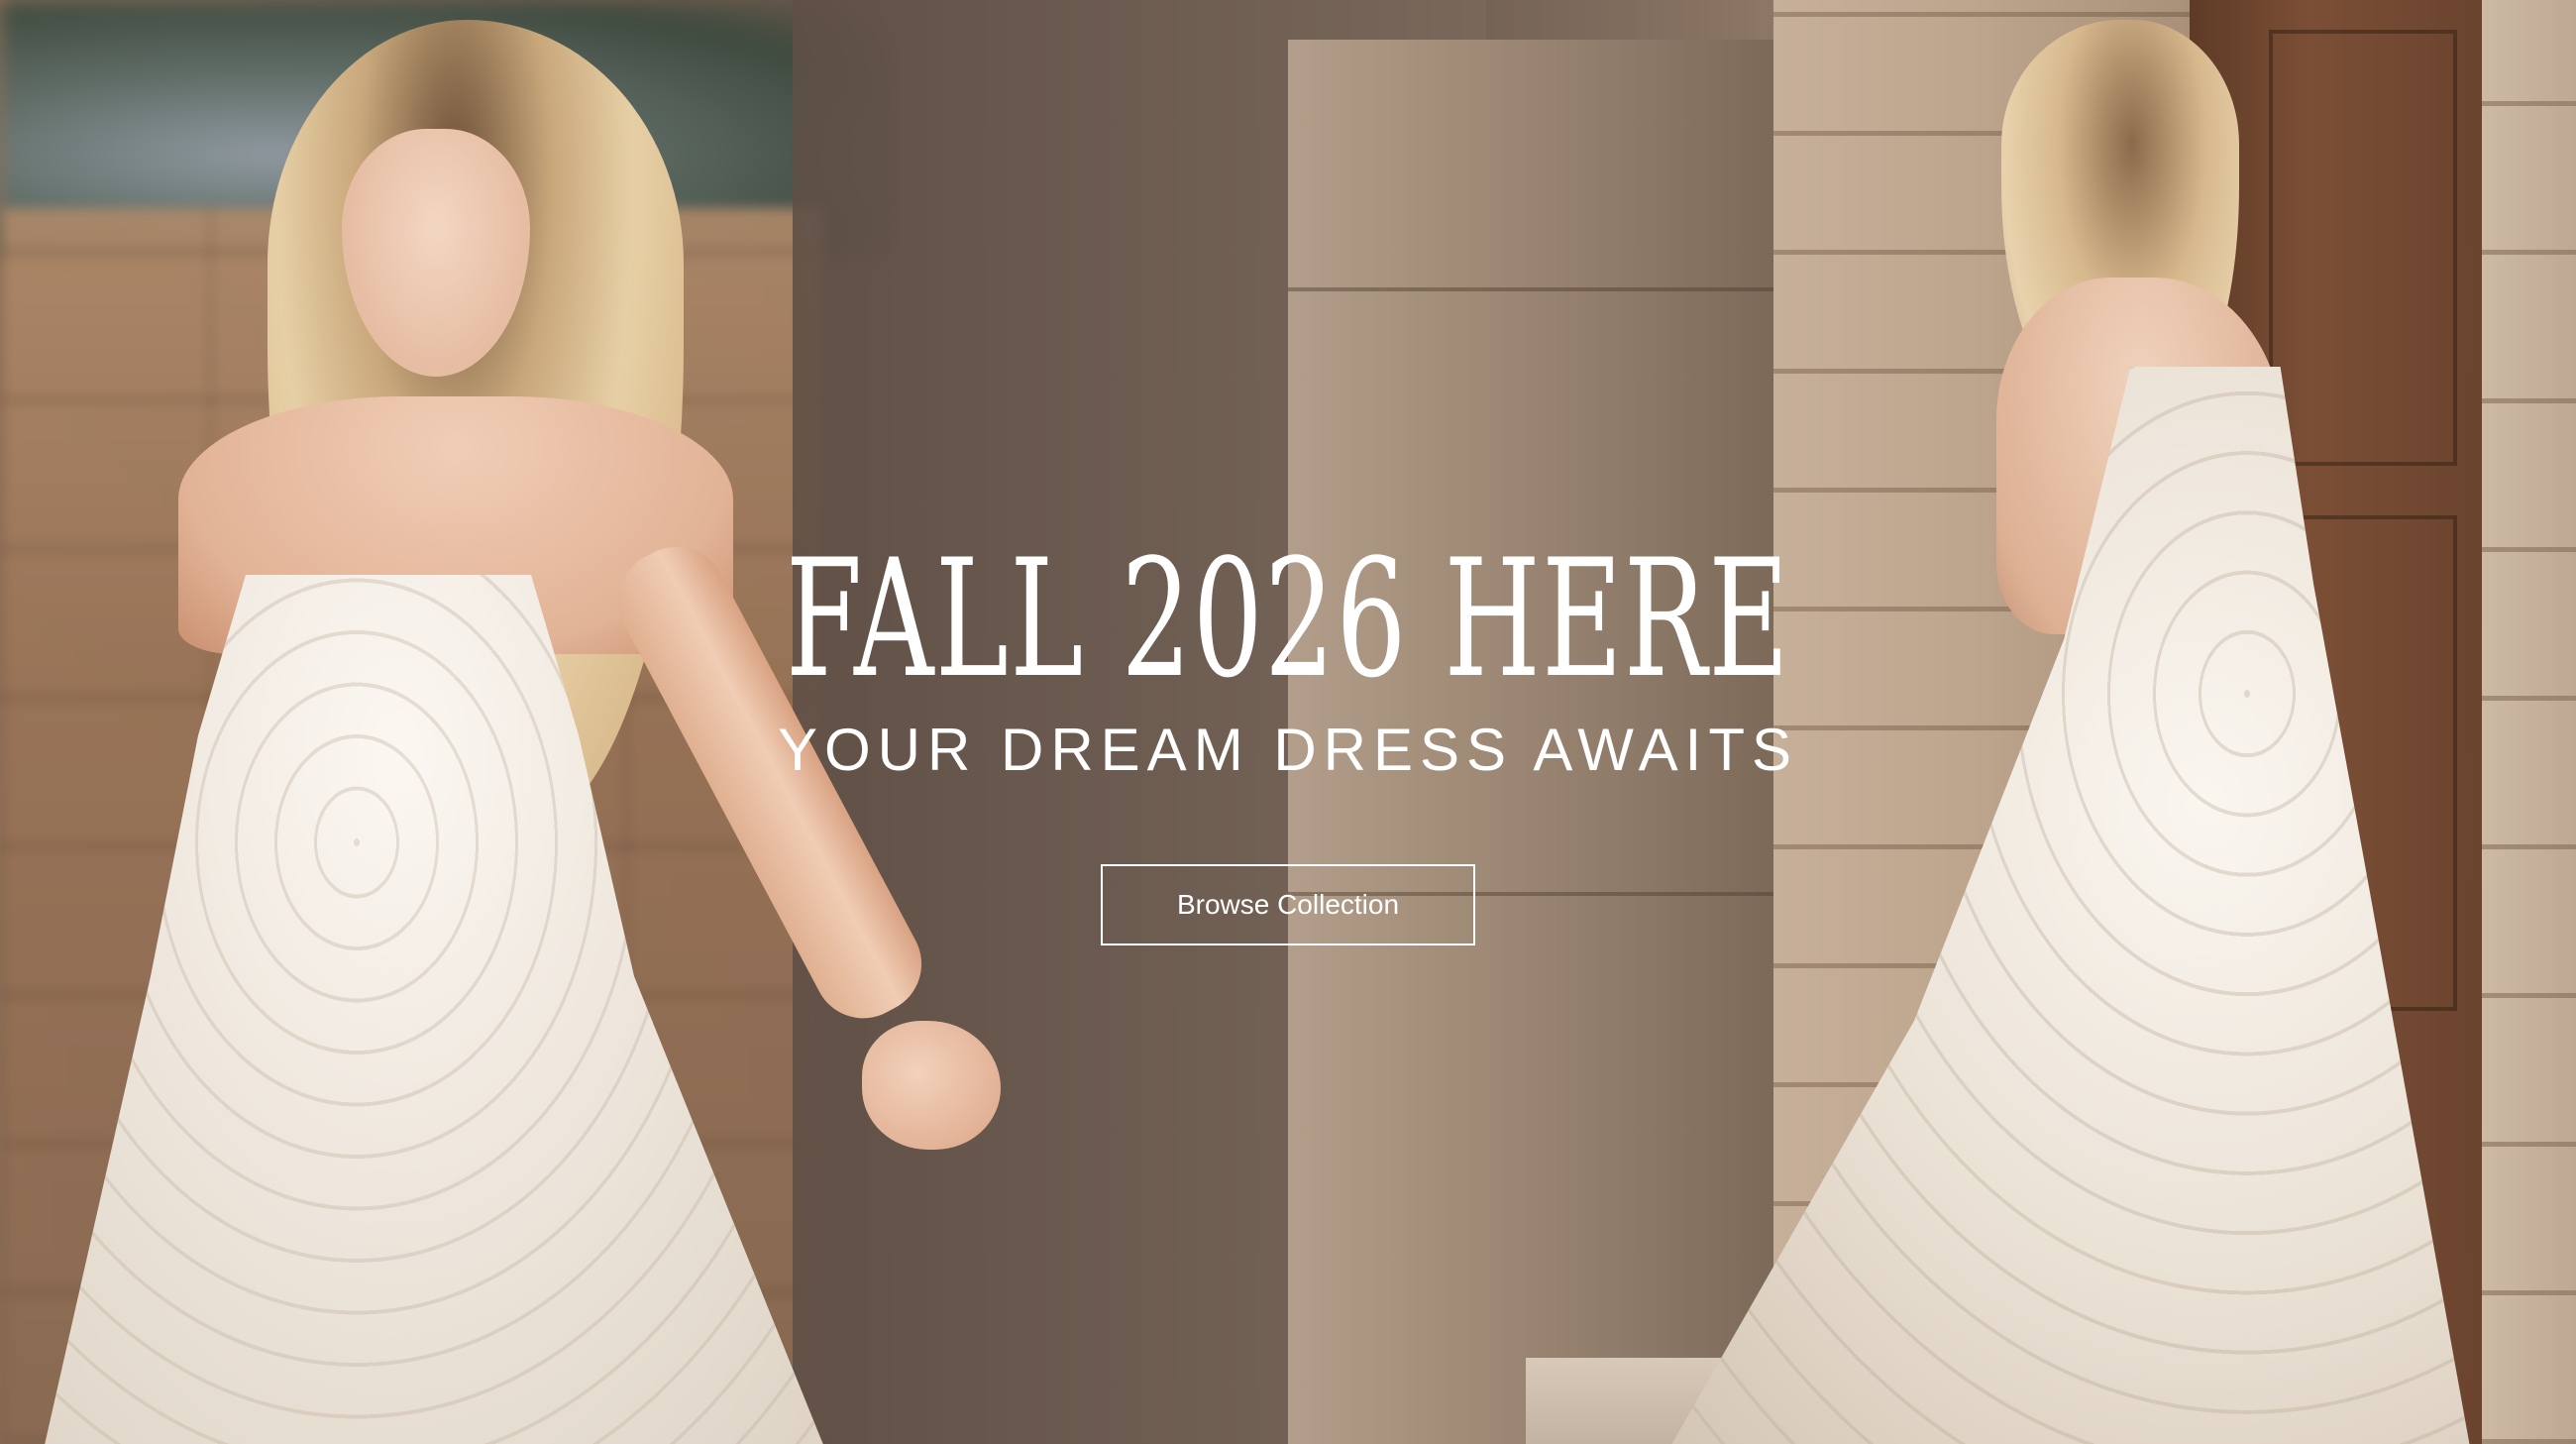 The height and width of the screenshot is (1444, 2576). I want to click on background-stone-edge, so click(2529, 722).